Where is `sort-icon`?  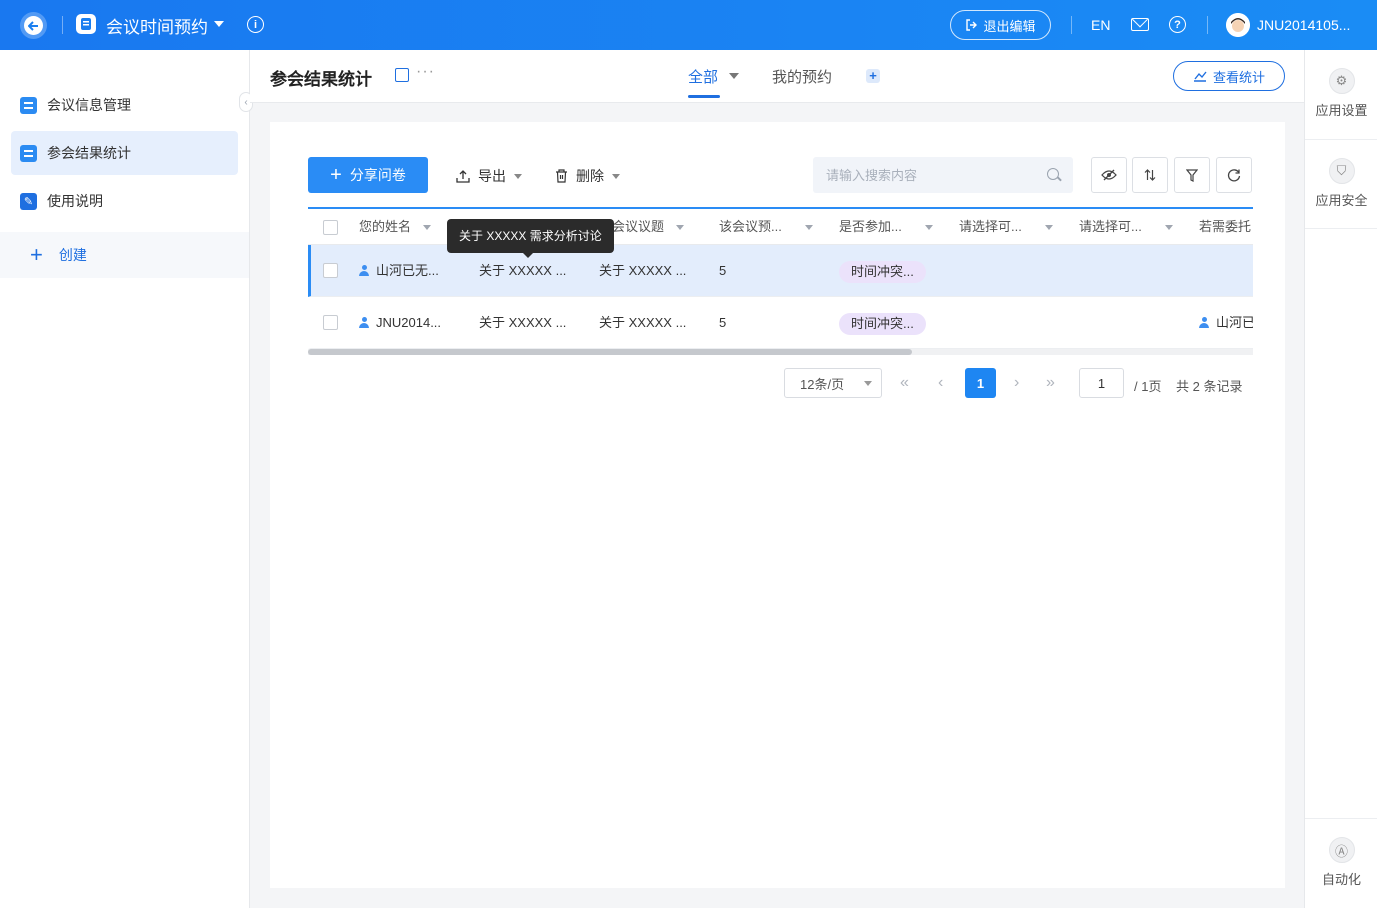 sort-icon is located at coordinates (1150, 175).